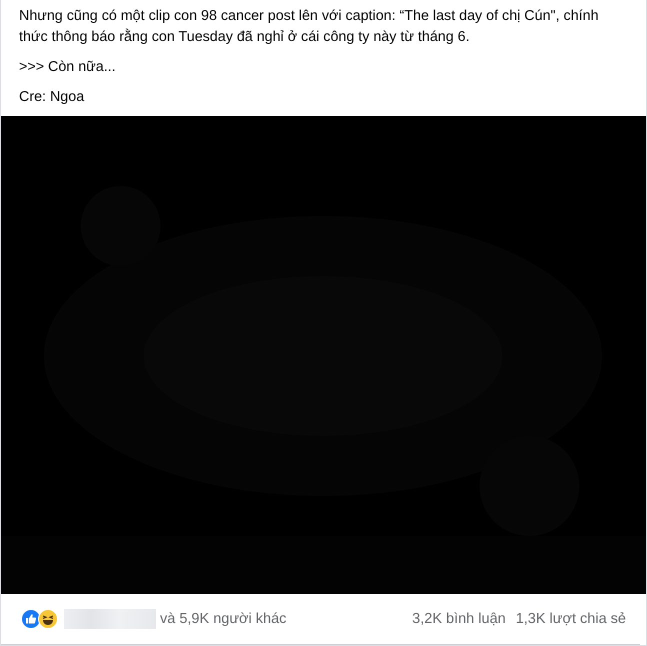 The width and height of the screenshot is (647, 646). Describe the element at coordinates (571, 619) in the screenshot. I see `shares-count: 1,3K lượt chia sẻ` at that location.